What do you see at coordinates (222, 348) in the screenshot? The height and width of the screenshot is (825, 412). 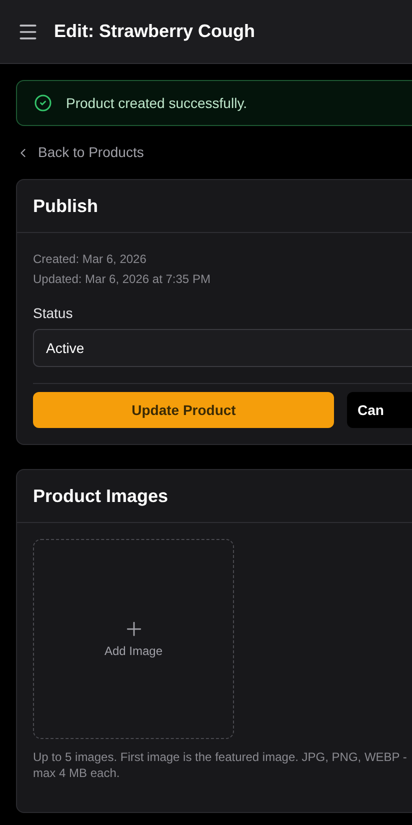 I see `status-select: Active` at bounding box center [222, 348].